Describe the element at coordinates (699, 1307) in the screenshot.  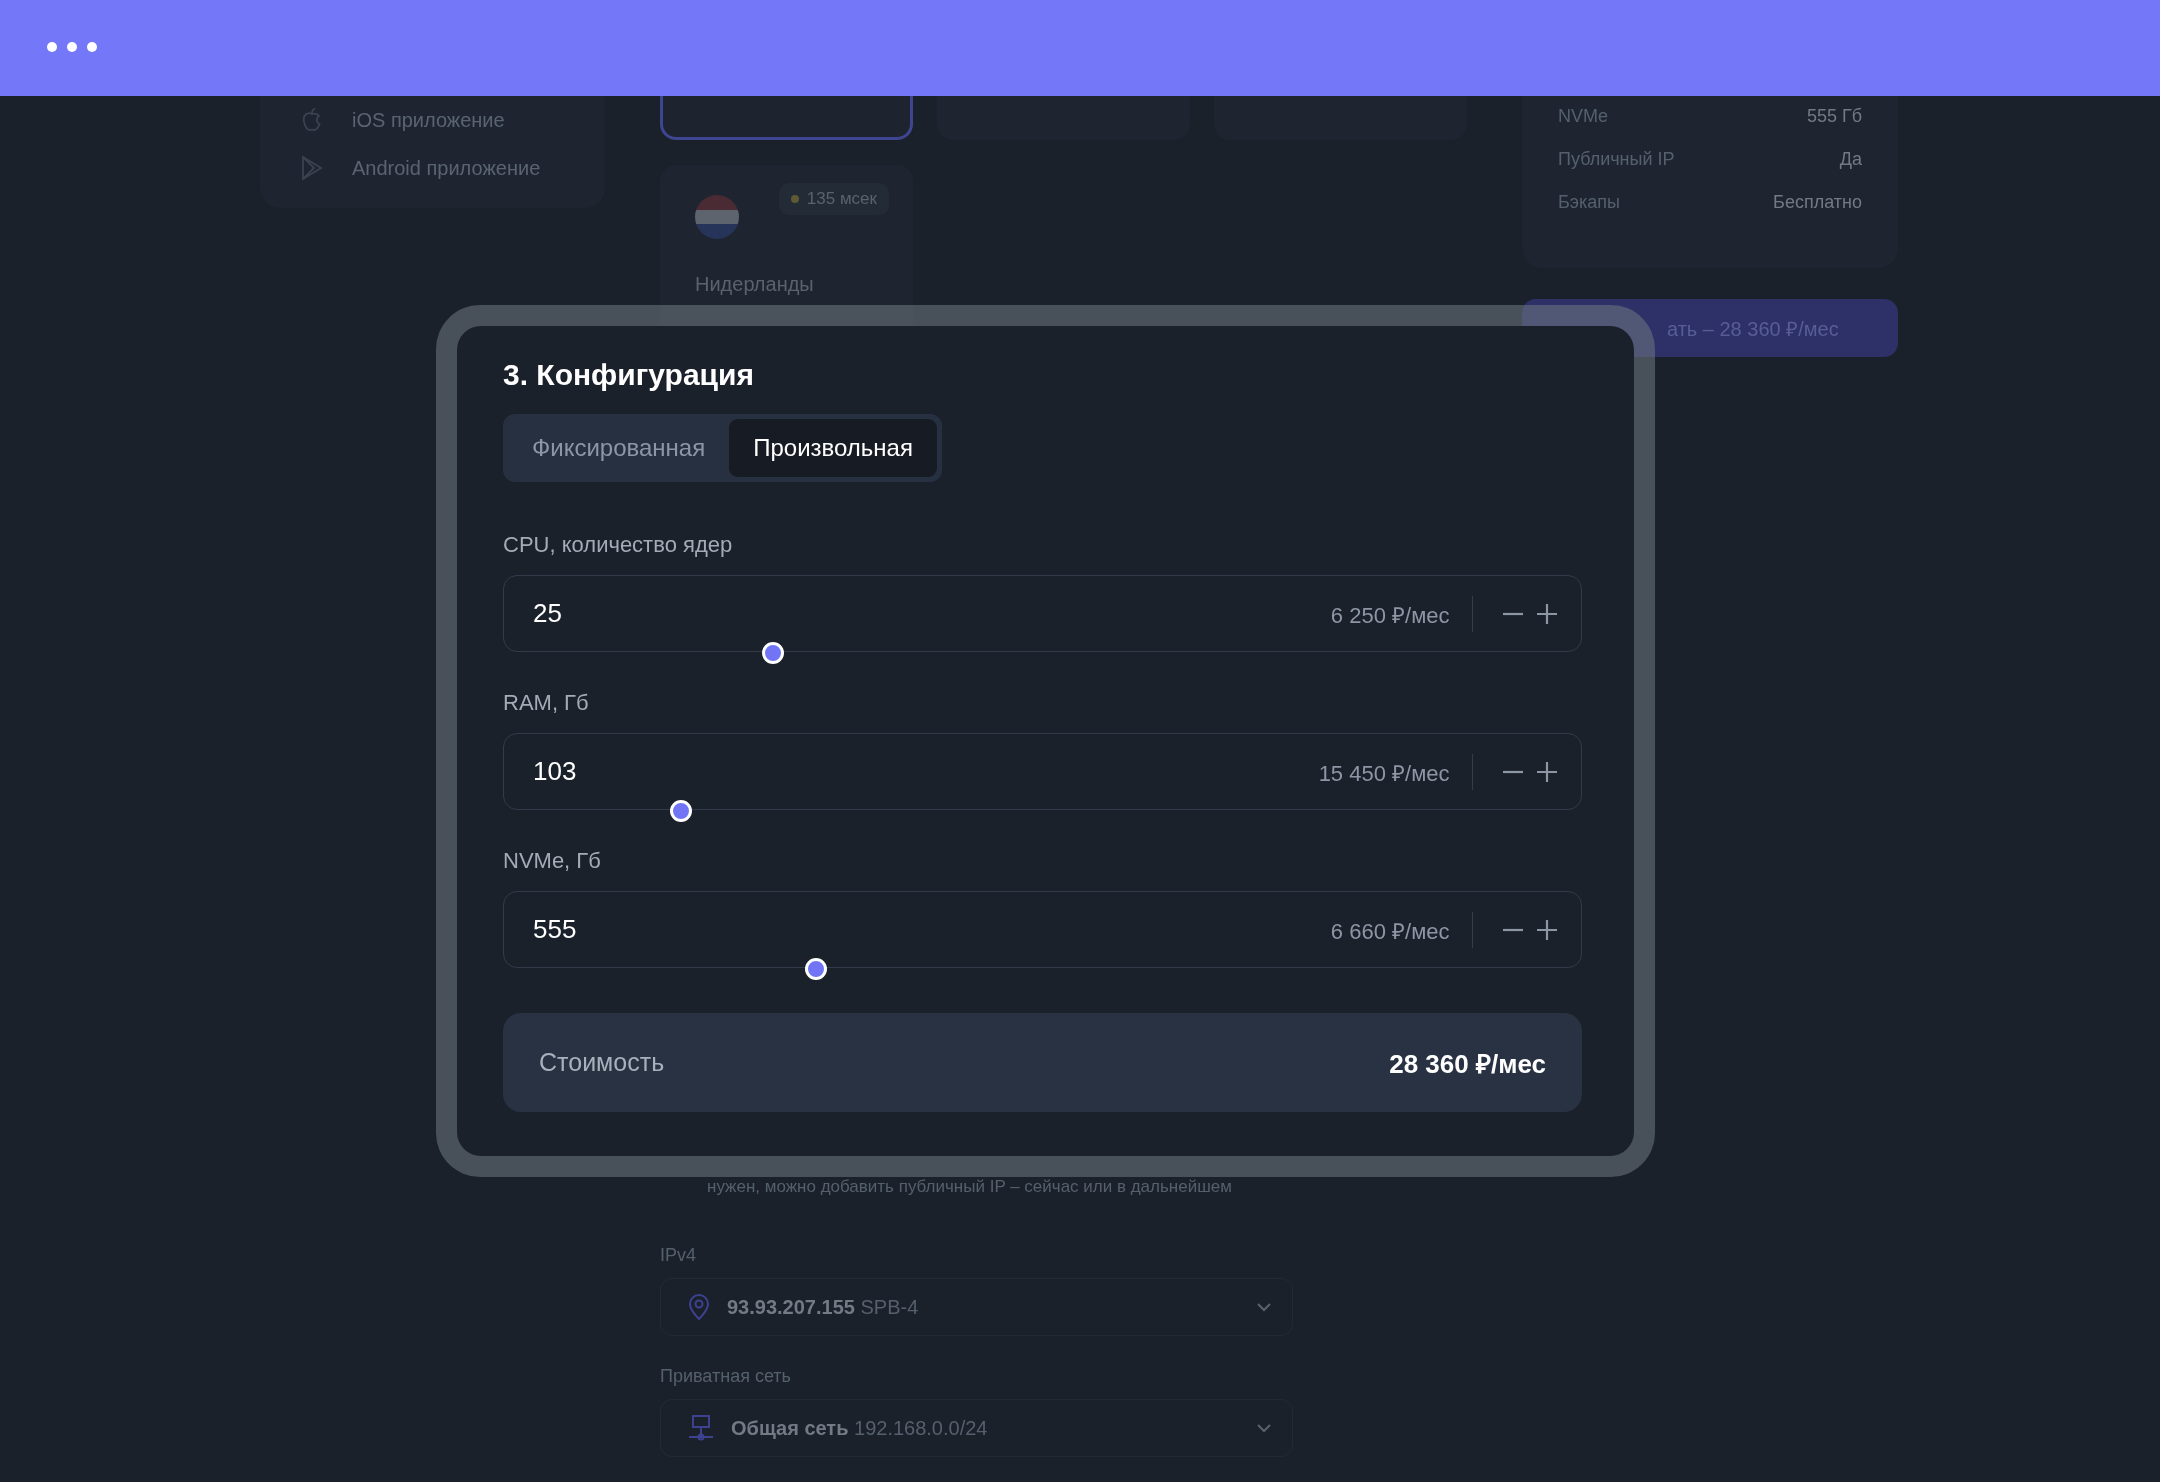
I see `location-pin-icon` at that location.